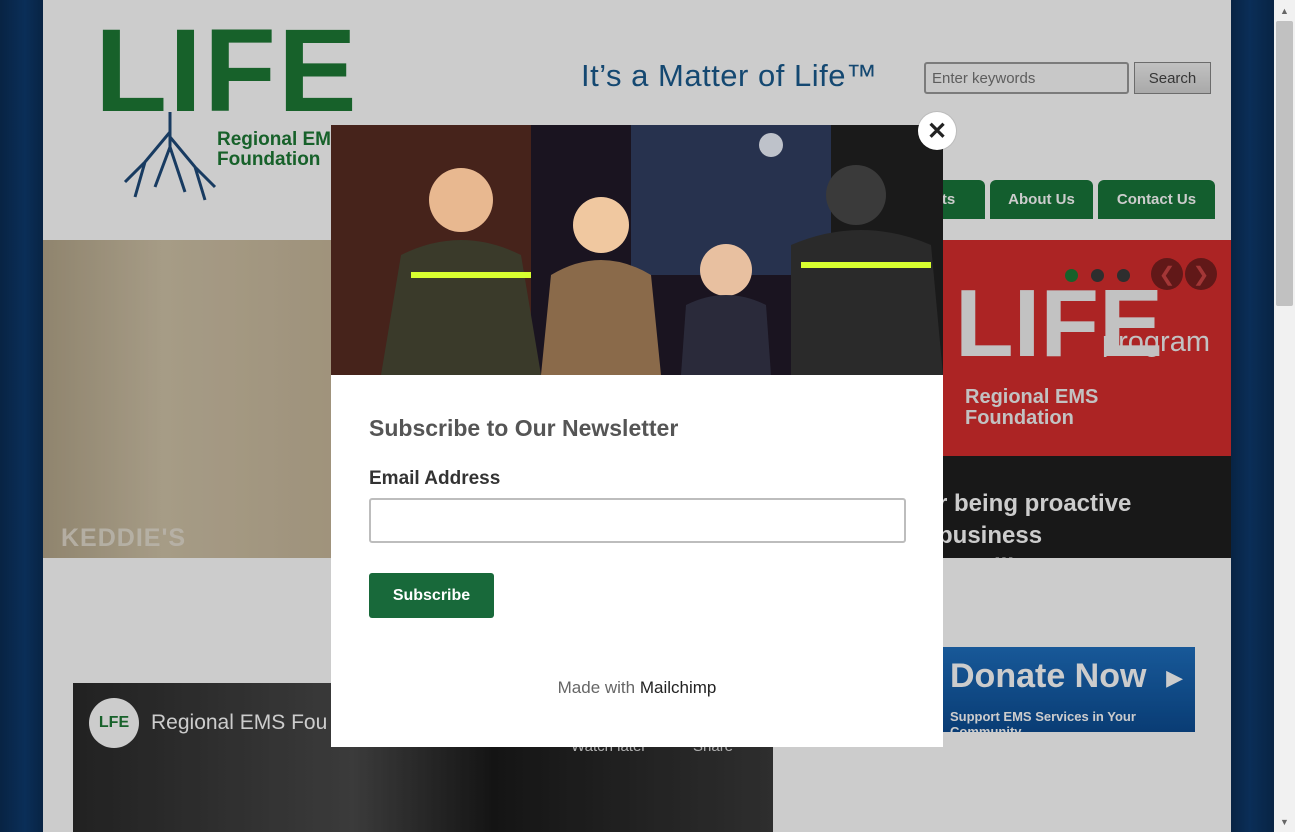  What do you see at coordinates (1284, 416) in the screenshot?
I see `page-scrollbar: ▲ ▼` at bounding box center [1284, 416].